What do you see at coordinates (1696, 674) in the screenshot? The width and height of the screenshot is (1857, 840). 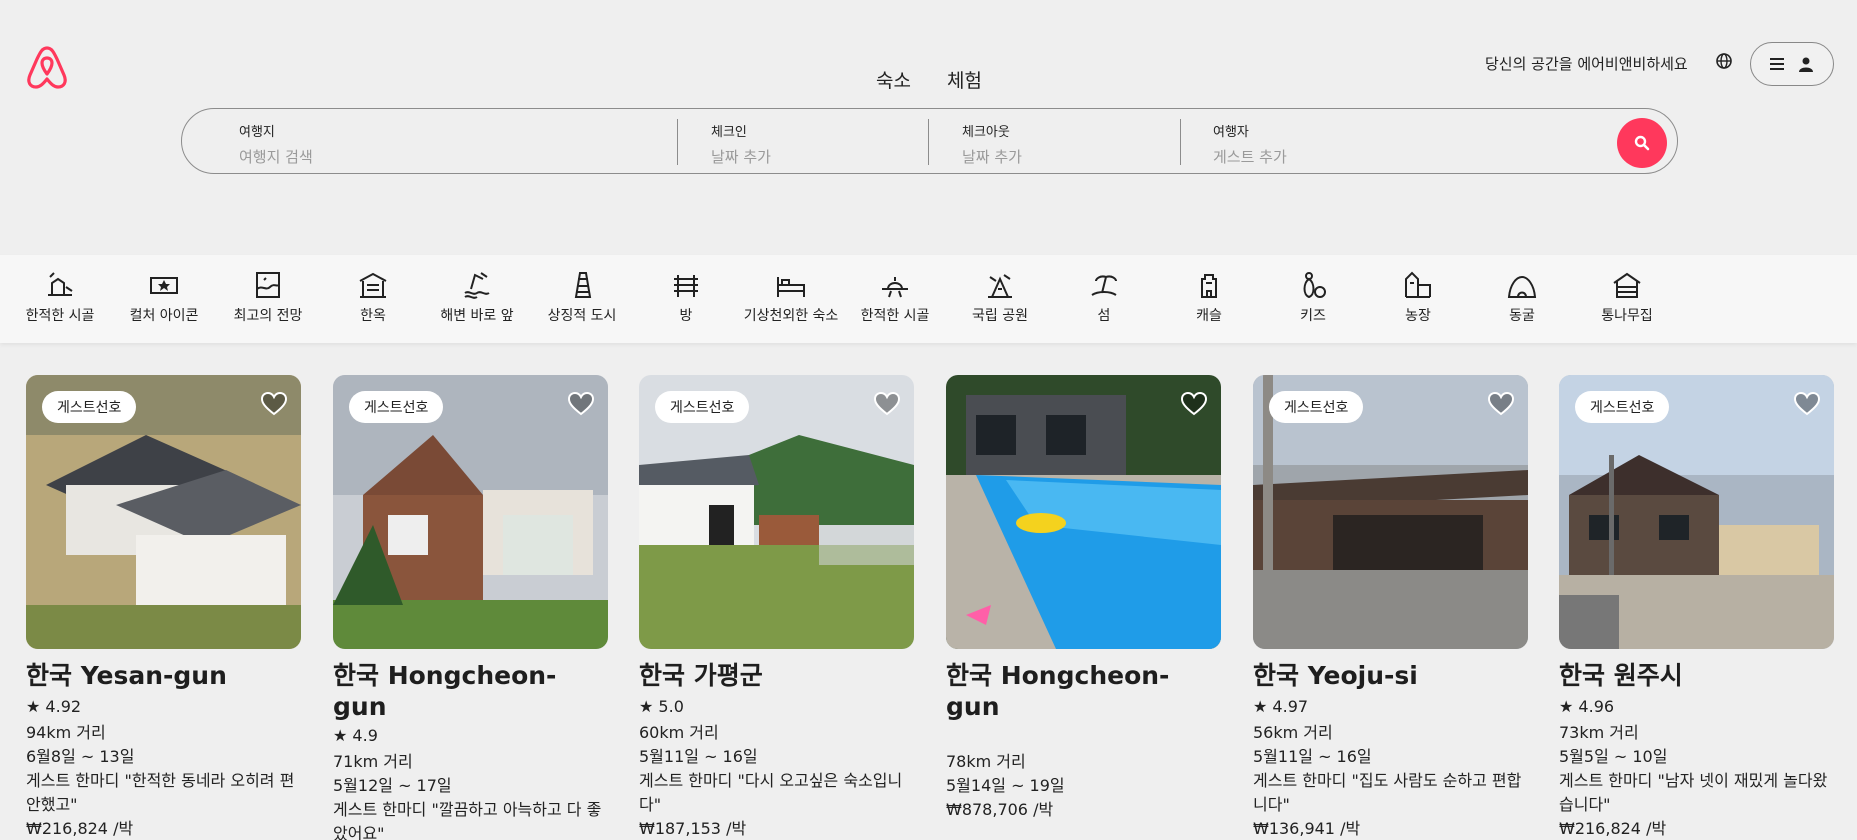 I see `listing-title: 한국 원주시` at bounding box center [1696, 674].